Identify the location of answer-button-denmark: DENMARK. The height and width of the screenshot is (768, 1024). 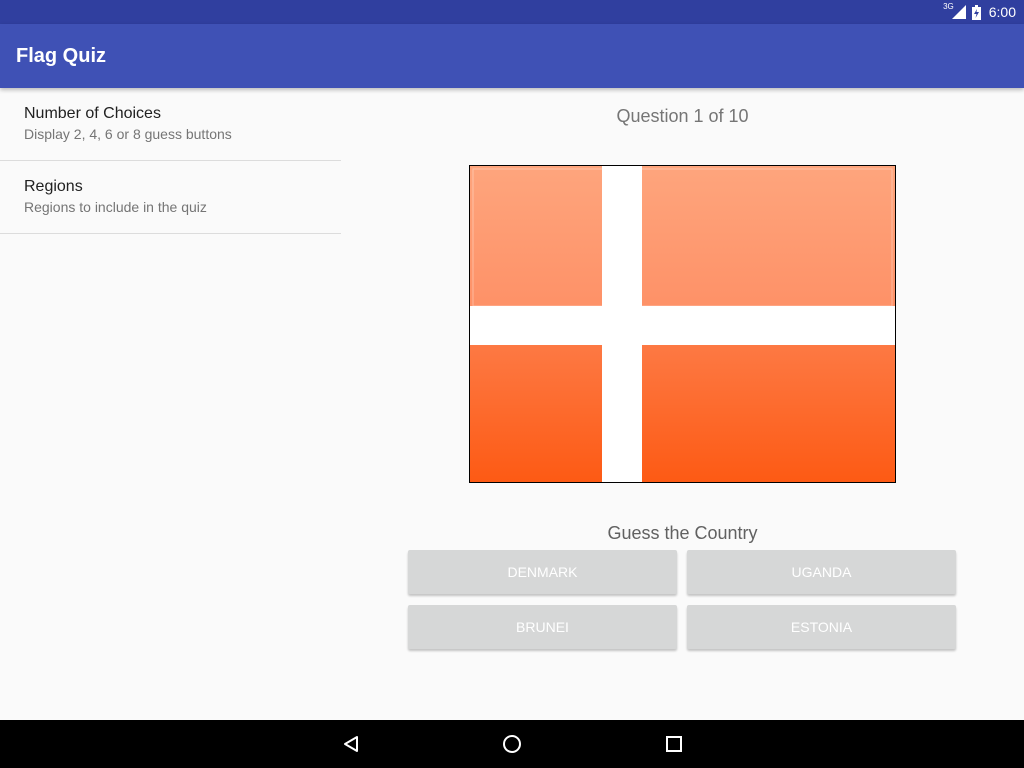
(542, 572).